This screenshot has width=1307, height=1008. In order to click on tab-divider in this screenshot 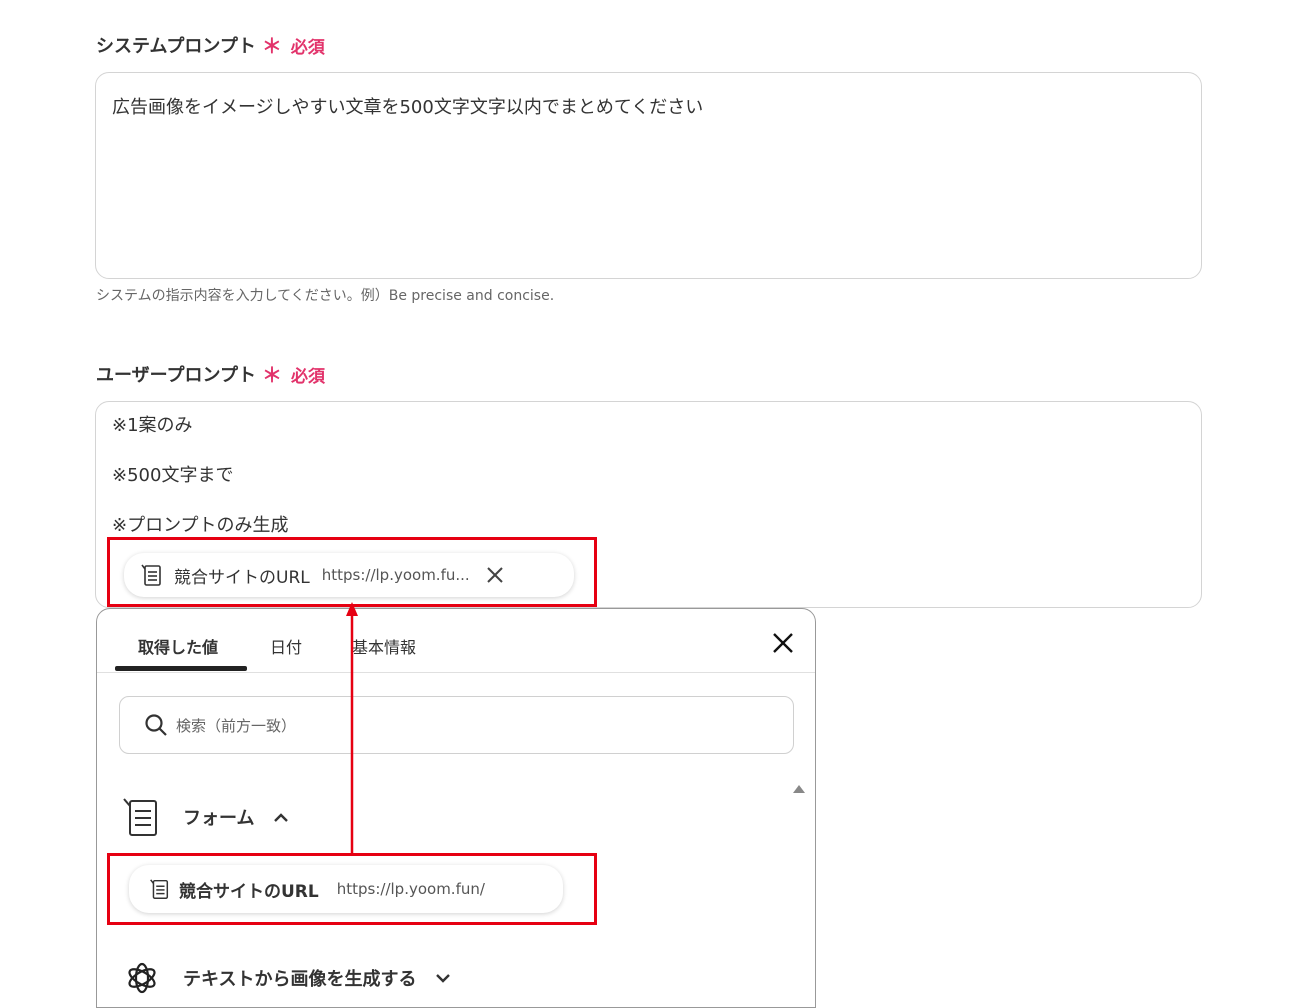, I will do `click(456, 672)`.